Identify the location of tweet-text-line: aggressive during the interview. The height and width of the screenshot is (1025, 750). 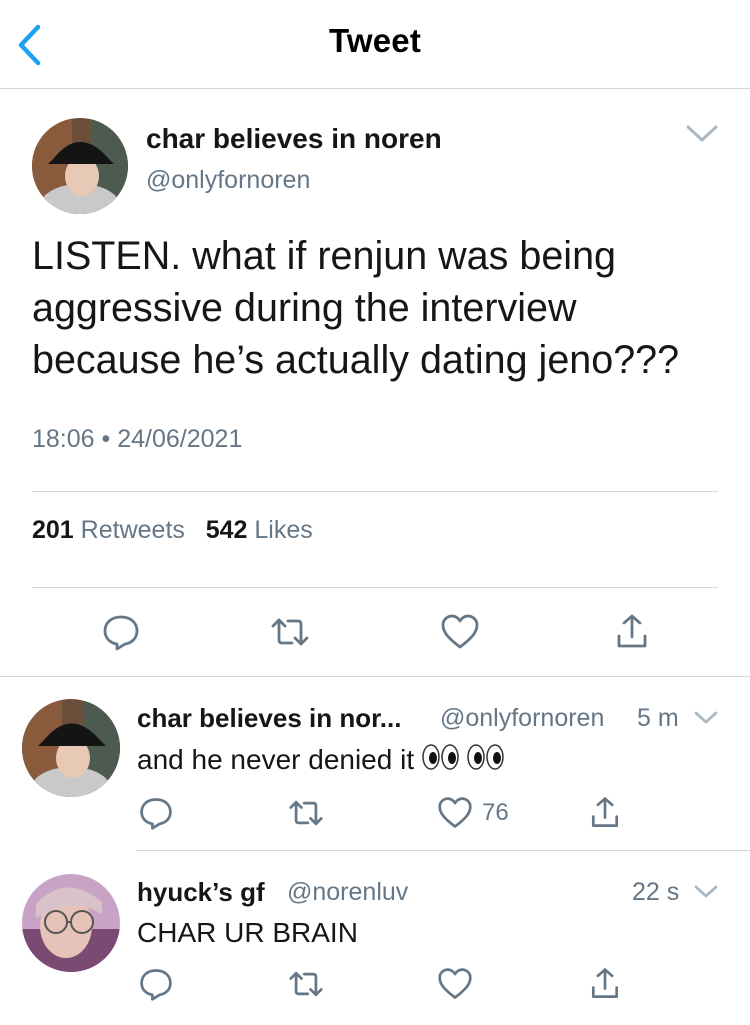
(304, 308).